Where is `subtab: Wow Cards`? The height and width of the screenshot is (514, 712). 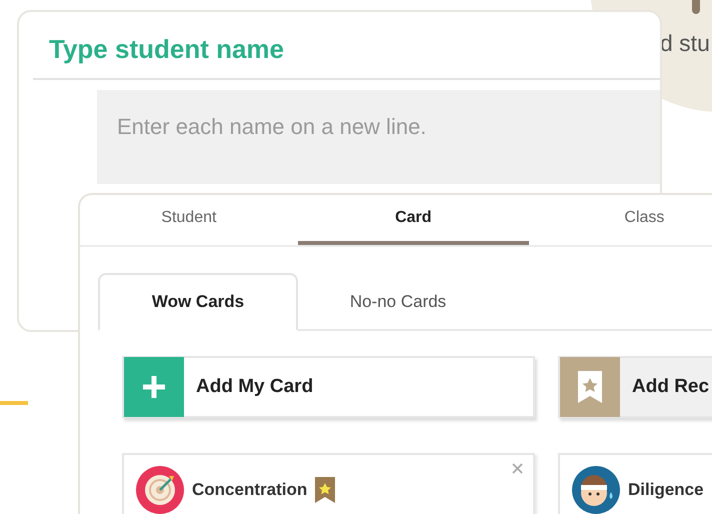
subtab: Wow Cards is located at coordinates (198, 302).